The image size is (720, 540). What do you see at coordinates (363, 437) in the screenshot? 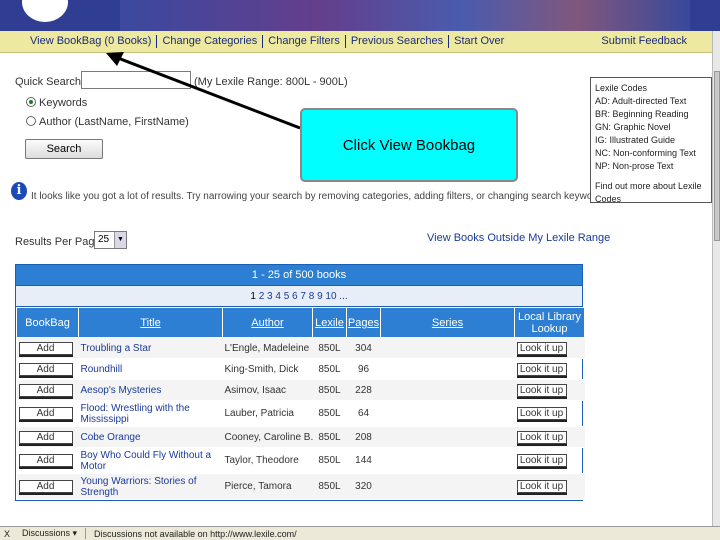
I see `book-pages: 208` at bounding box center [363, 437].